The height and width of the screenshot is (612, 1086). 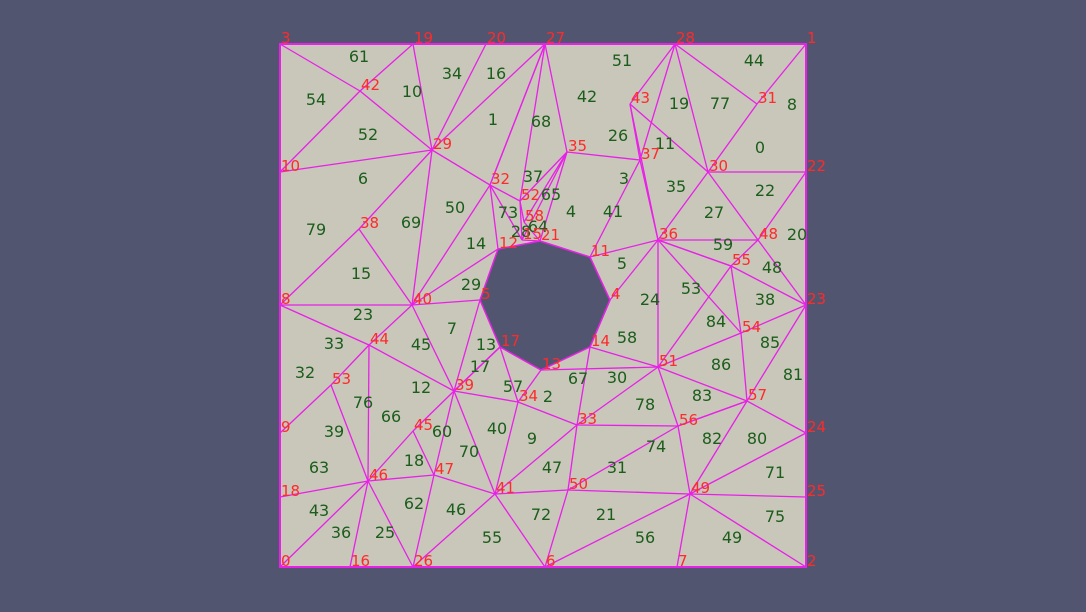 What do you see at coordinates (577, 146) in the screenshot?
I see `node-label: 35` at bounding box center [577, 146].